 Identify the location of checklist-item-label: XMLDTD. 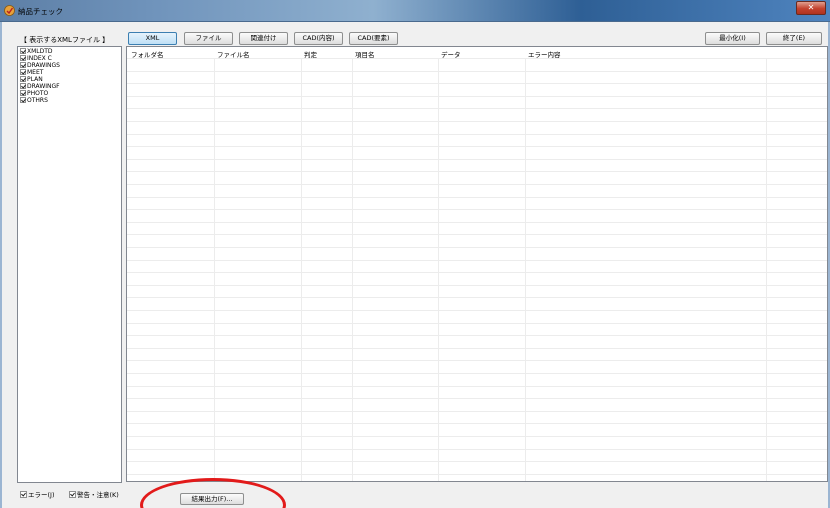
(40, 51).